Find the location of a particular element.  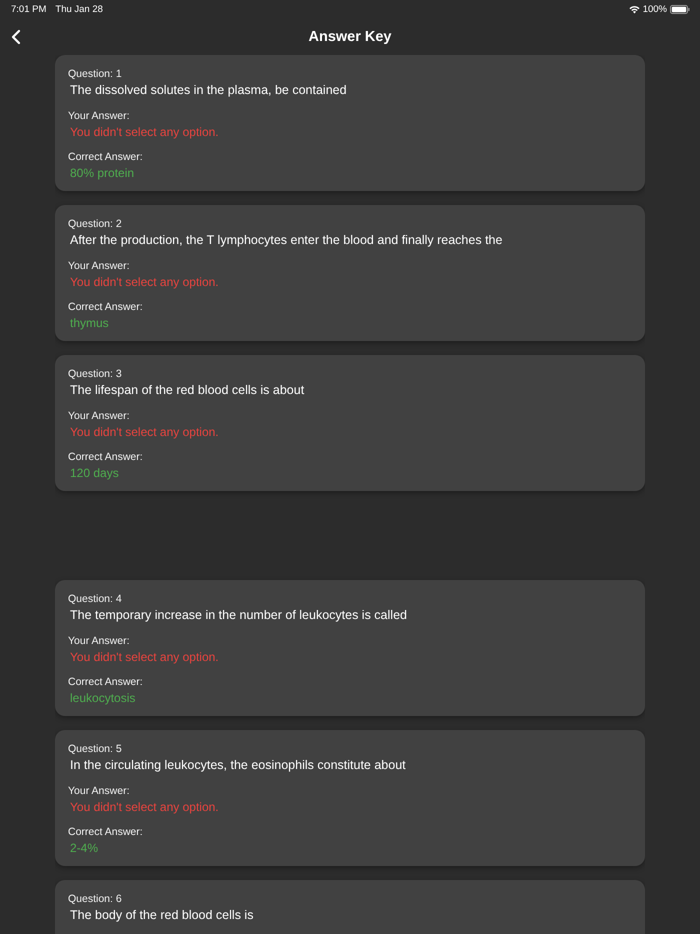

correct-answer: 80% protein is located at coordinates (102, 173).